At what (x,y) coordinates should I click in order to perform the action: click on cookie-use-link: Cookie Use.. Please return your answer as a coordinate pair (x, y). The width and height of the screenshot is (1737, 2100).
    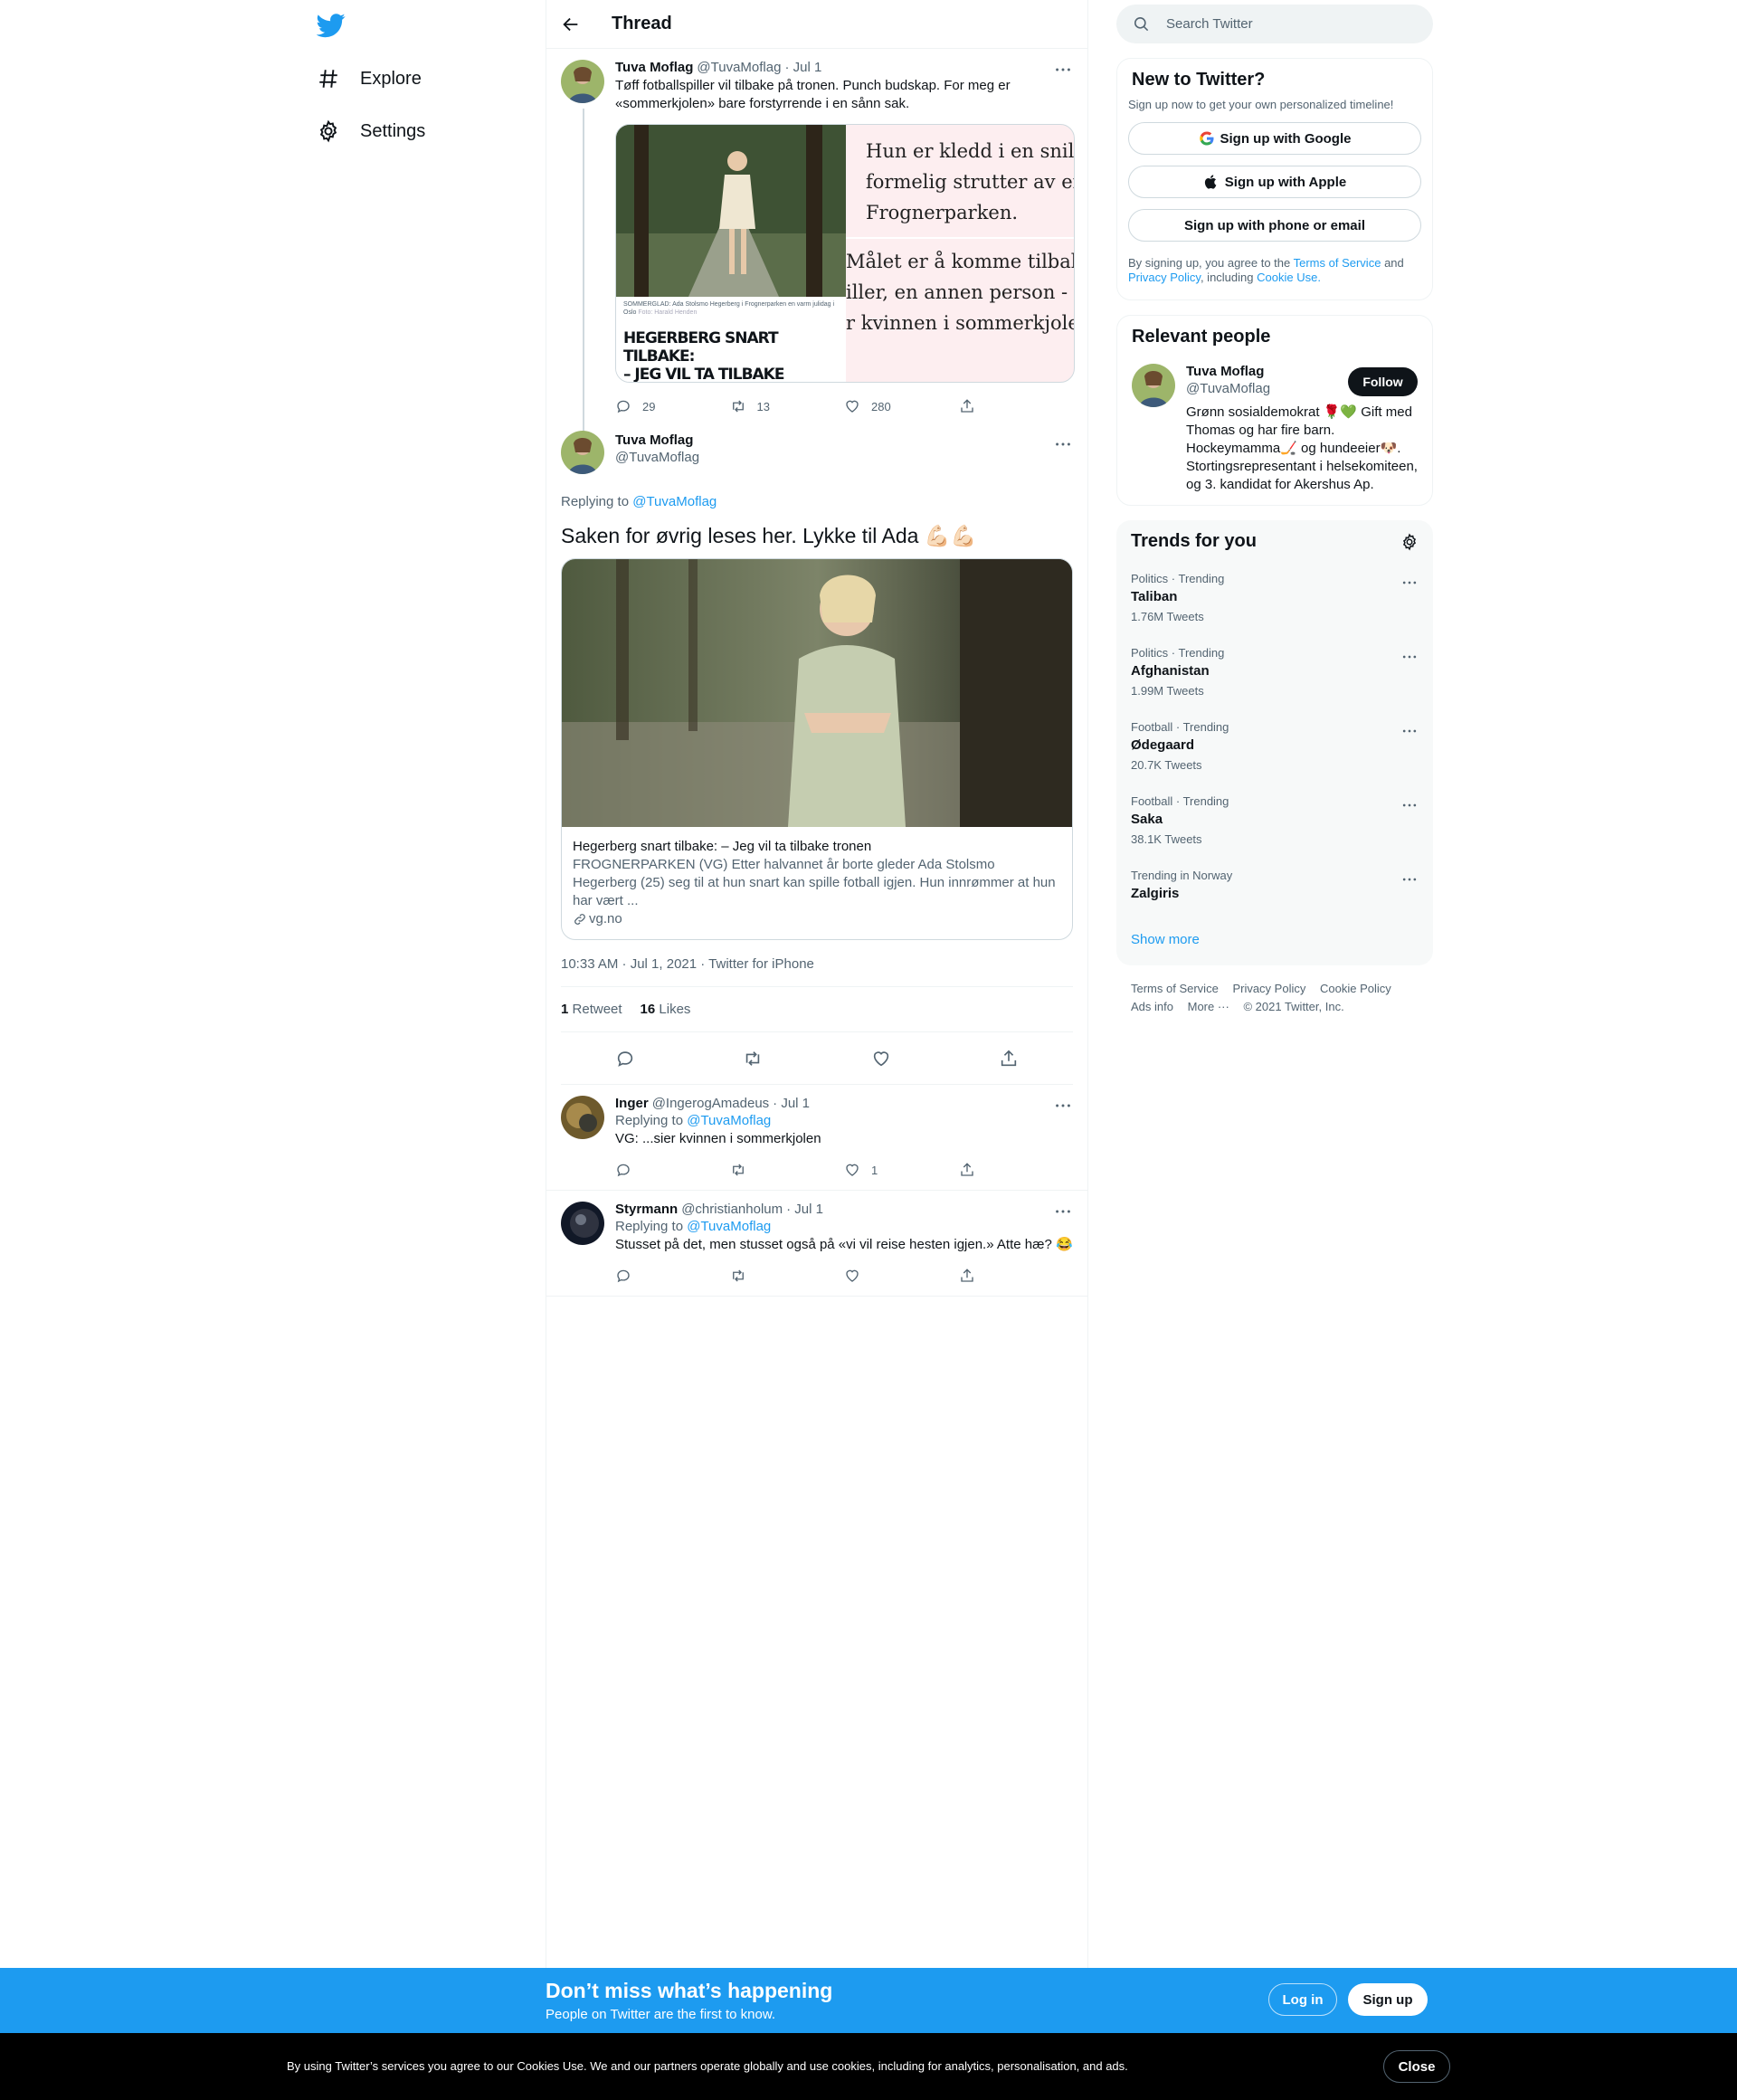
    Looking at the image, I should click on (1289, 277).